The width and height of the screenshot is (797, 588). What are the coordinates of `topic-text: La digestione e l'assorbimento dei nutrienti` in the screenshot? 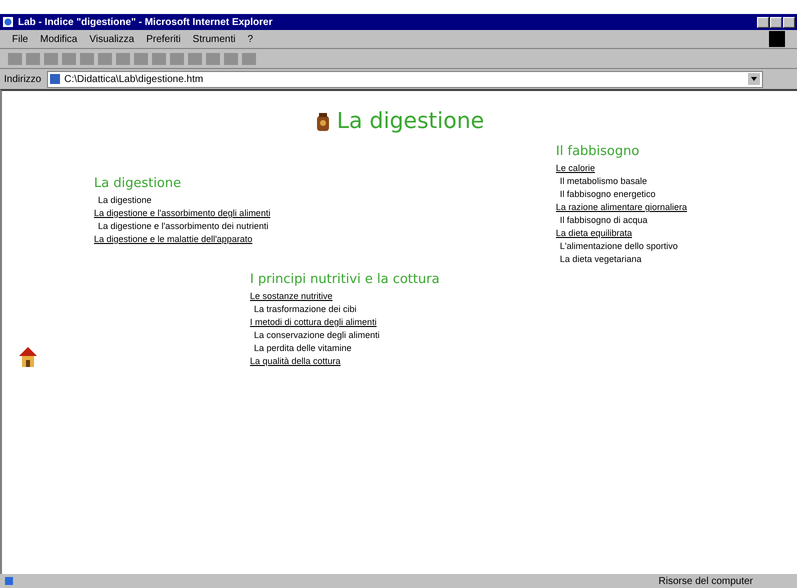 It's located at (183, 226).